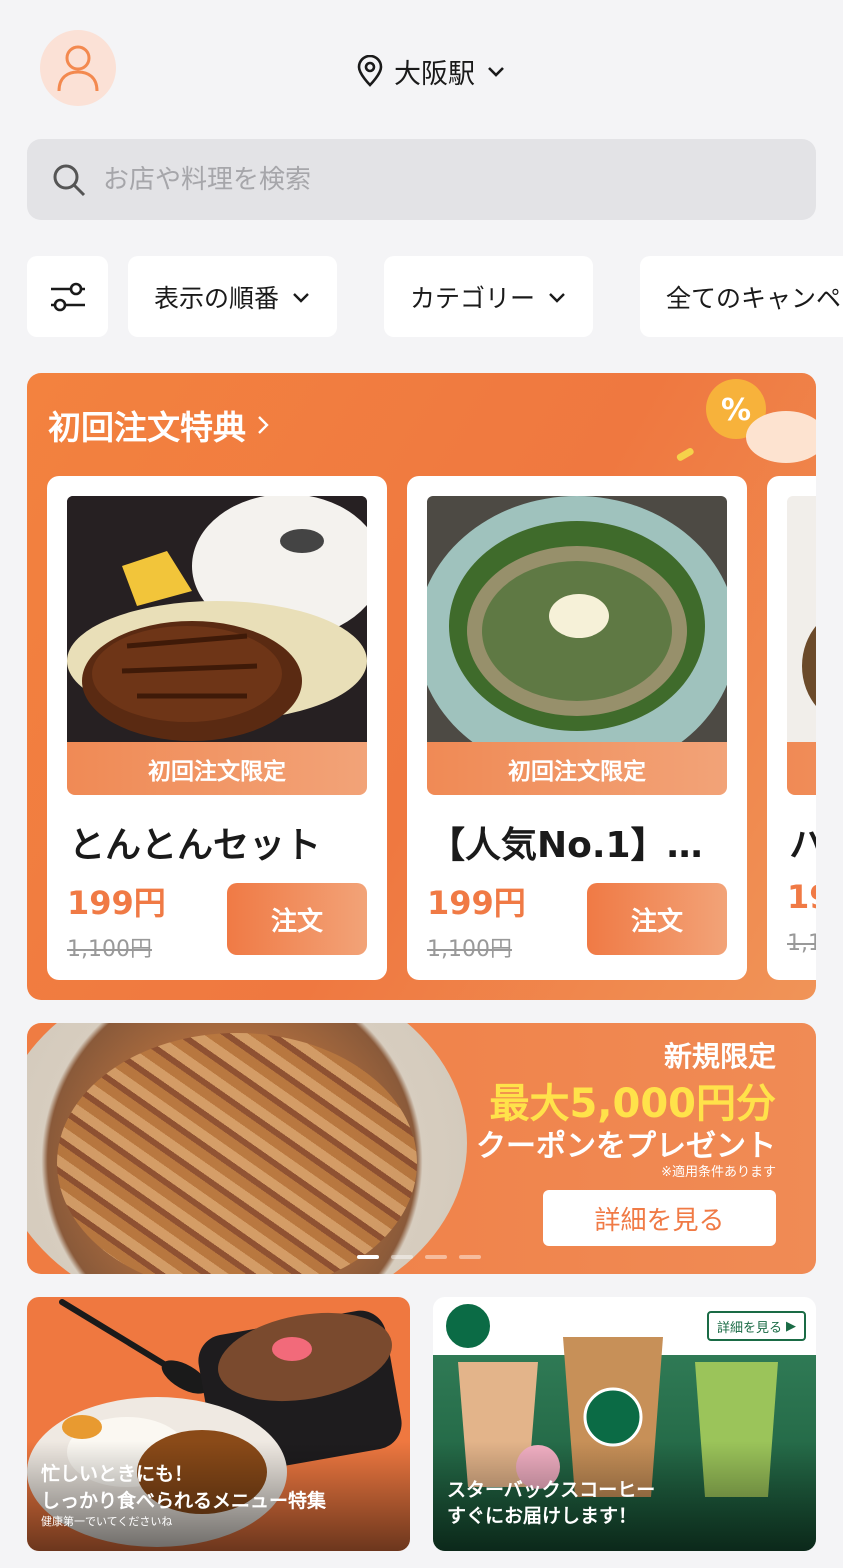 This screenshot has height=1568, width=843. I want to click on percent-badge-icon: %, so click(746, 421).